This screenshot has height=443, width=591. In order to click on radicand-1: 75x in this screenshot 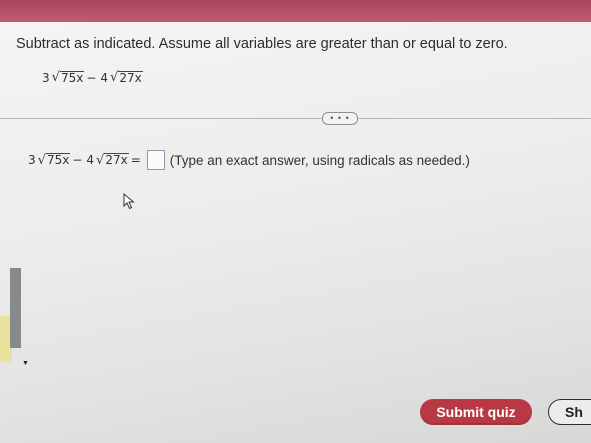, I will do `click(72, 77)`.